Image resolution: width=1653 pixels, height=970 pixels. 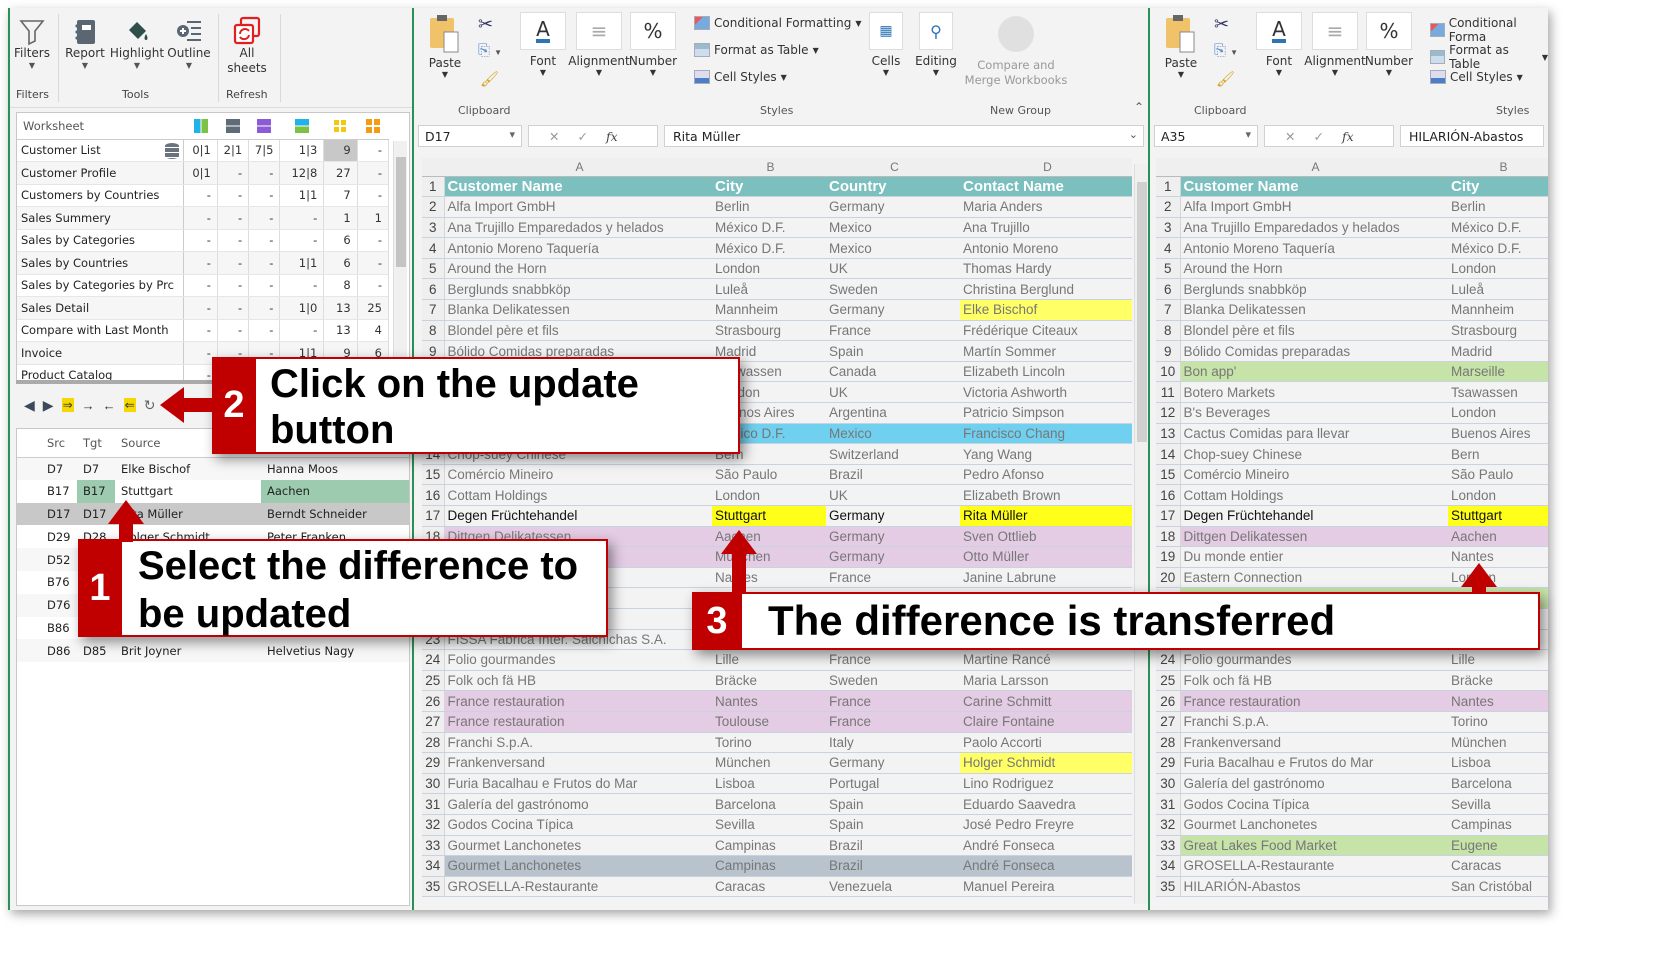 What do you see at coordinates (433, 475) in the screenshot?
I see `row-number: 15` at bounding box center [433, 475].